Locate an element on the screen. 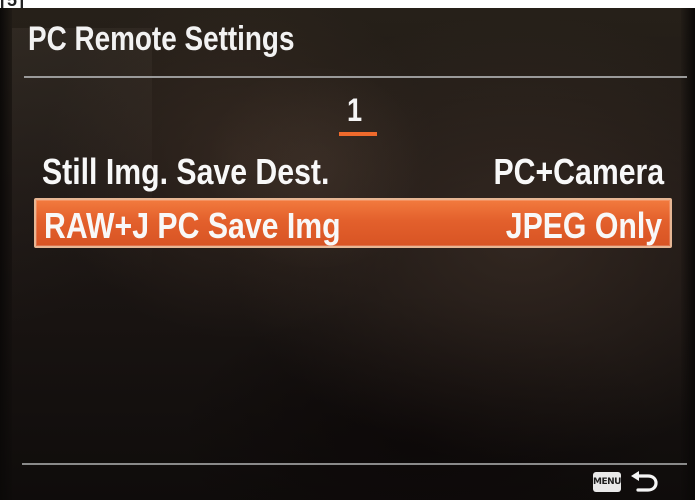 This screenshot has height=500, width=695. menu-item-label: Still Img. Save Dest. is located at coordinates (186, 171).